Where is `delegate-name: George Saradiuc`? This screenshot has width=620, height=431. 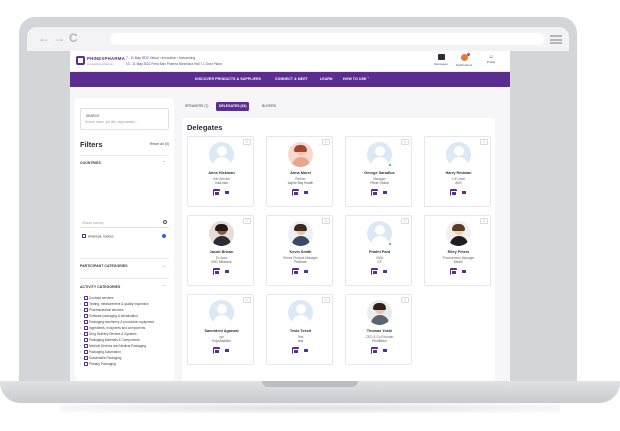
delegate-name: George Saradiuc is located at coordinates (379, 173).